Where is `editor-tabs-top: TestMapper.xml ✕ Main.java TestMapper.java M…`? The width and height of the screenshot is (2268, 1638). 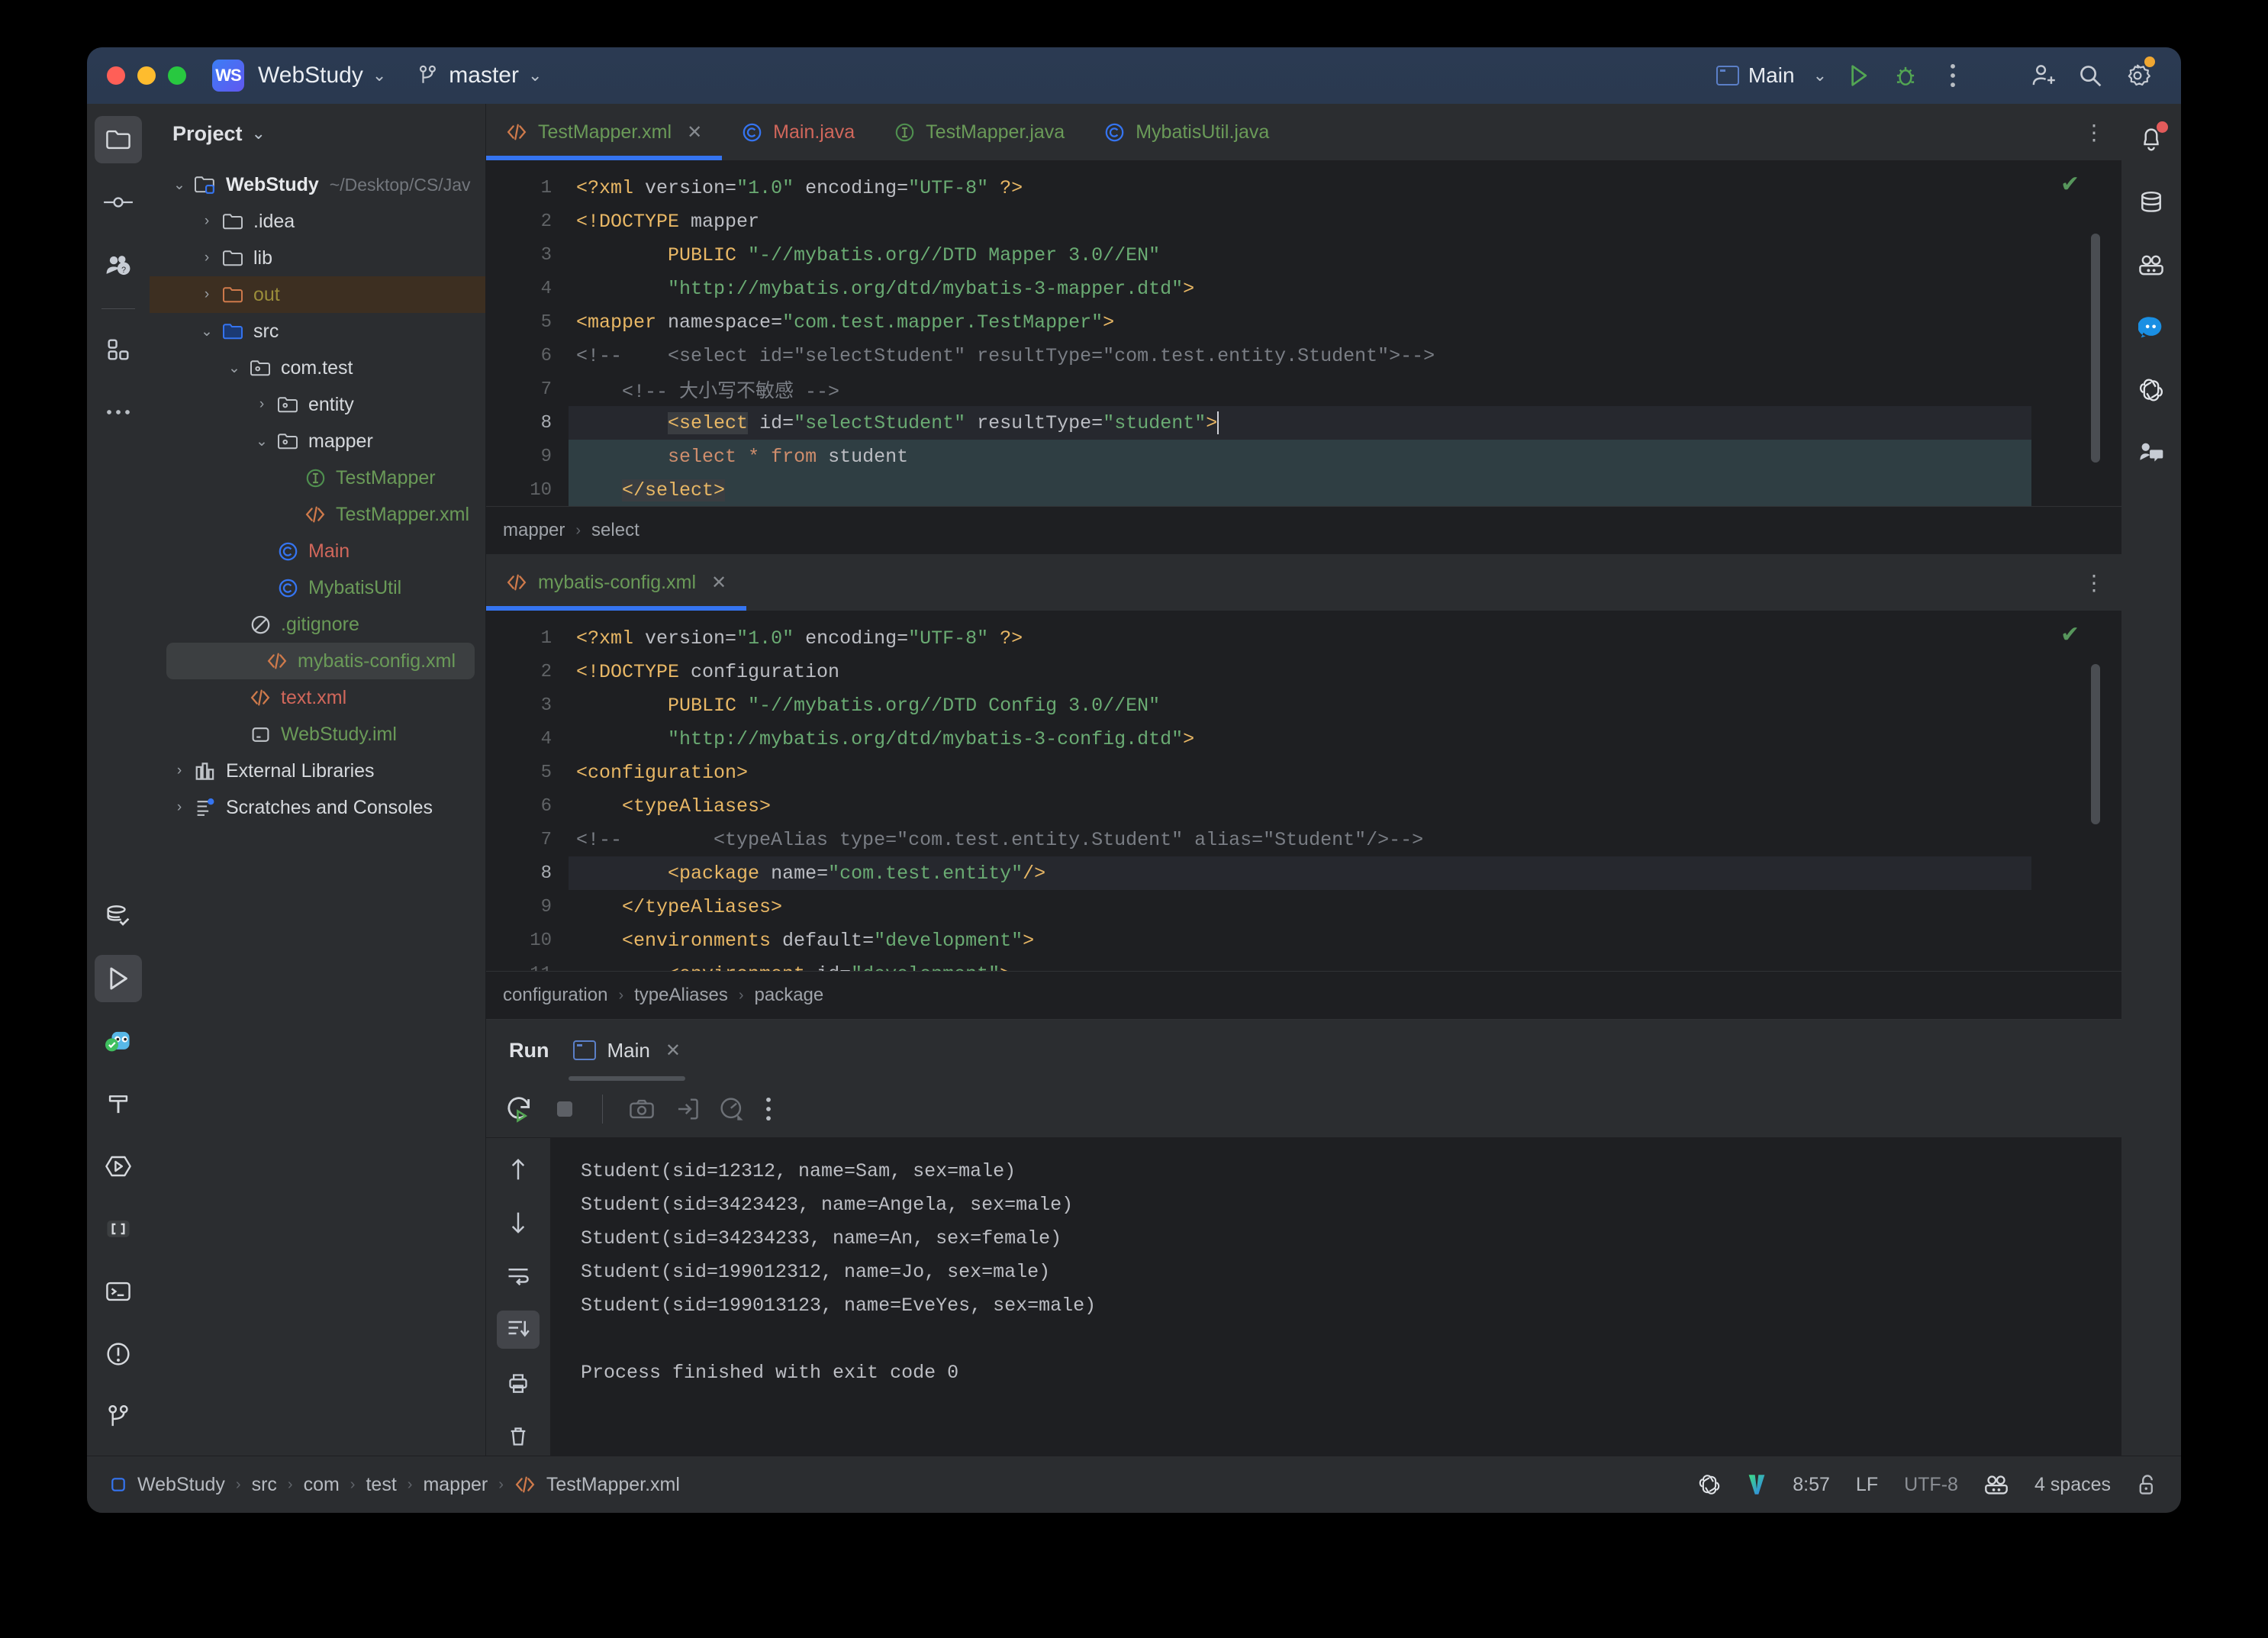 editor-tabs-top: TestMapper.xml ✕ Main.java TestMapper.java M… is located at coordinates (1303, 132).